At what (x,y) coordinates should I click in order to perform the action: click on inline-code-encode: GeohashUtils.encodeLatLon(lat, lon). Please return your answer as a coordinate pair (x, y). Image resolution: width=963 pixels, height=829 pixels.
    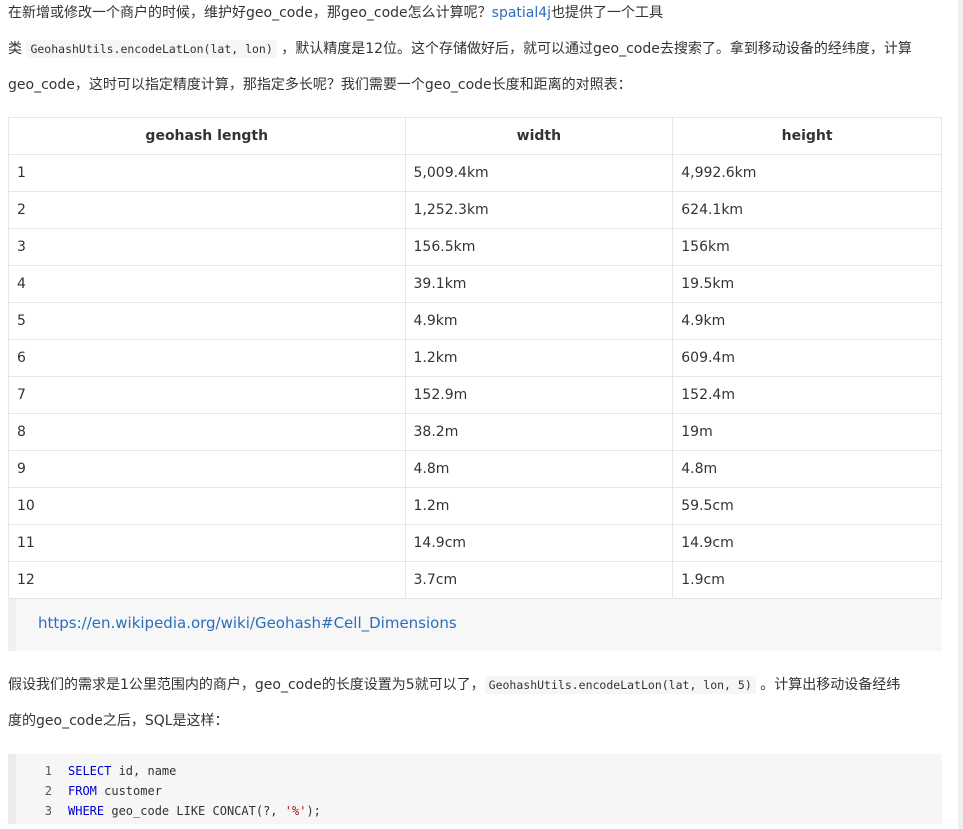
    Looking at the image, I should click on (151, 49).